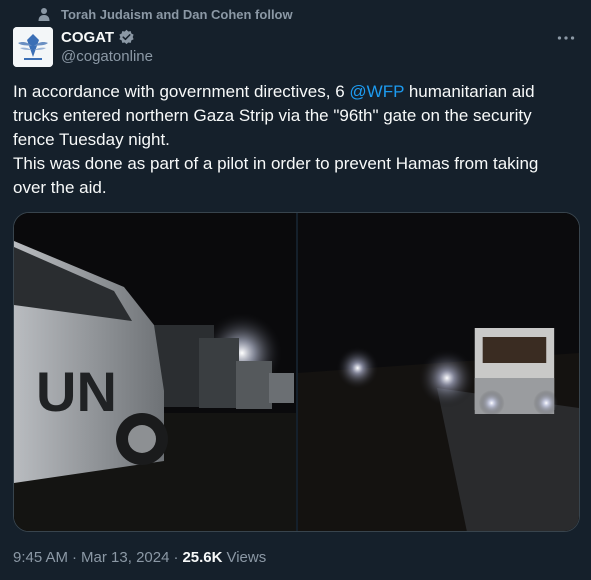 The height and width of the screenshot is (580, 591). I want to click on author-block: COGAT @cogatonline, so click(107, 46).